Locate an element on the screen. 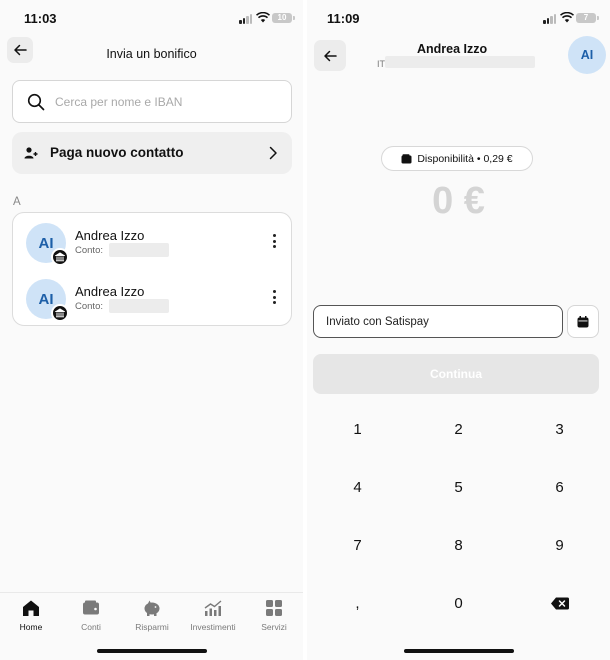 This screenshot has height=660, width=610. backspace-icon is located at coordinates (559, 603).